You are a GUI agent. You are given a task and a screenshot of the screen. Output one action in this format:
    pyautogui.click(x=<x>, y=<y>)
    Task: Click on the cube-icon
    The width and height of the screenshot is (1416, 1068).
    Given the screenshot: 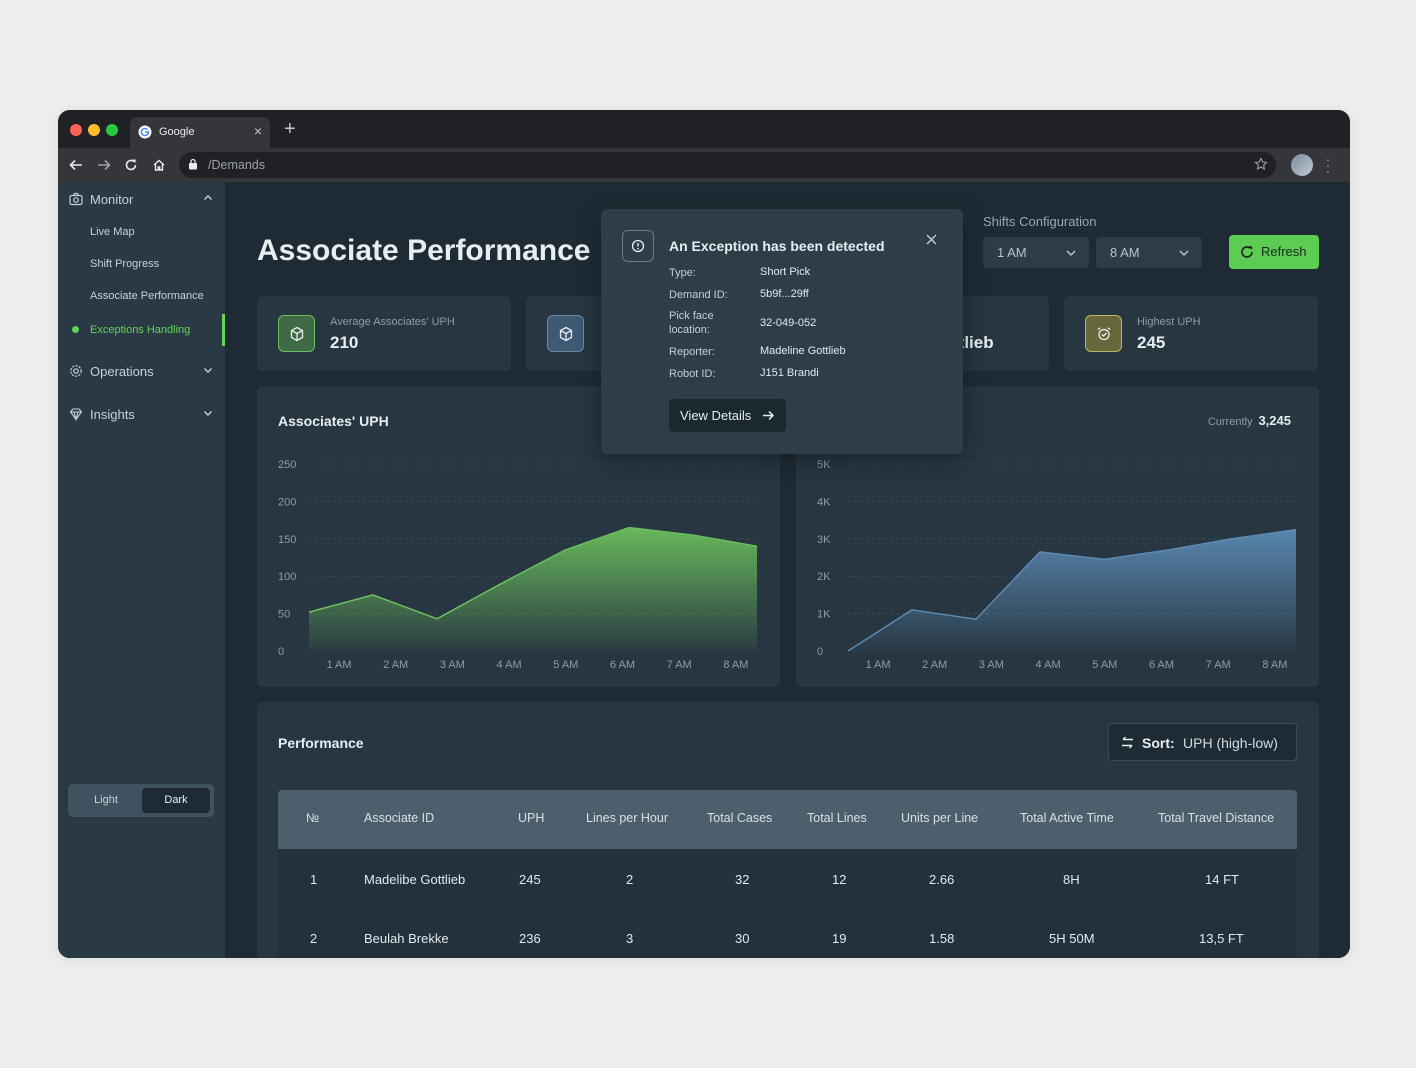 What is the action you would take?
    pyautogui.click(x=565, y=333)
    